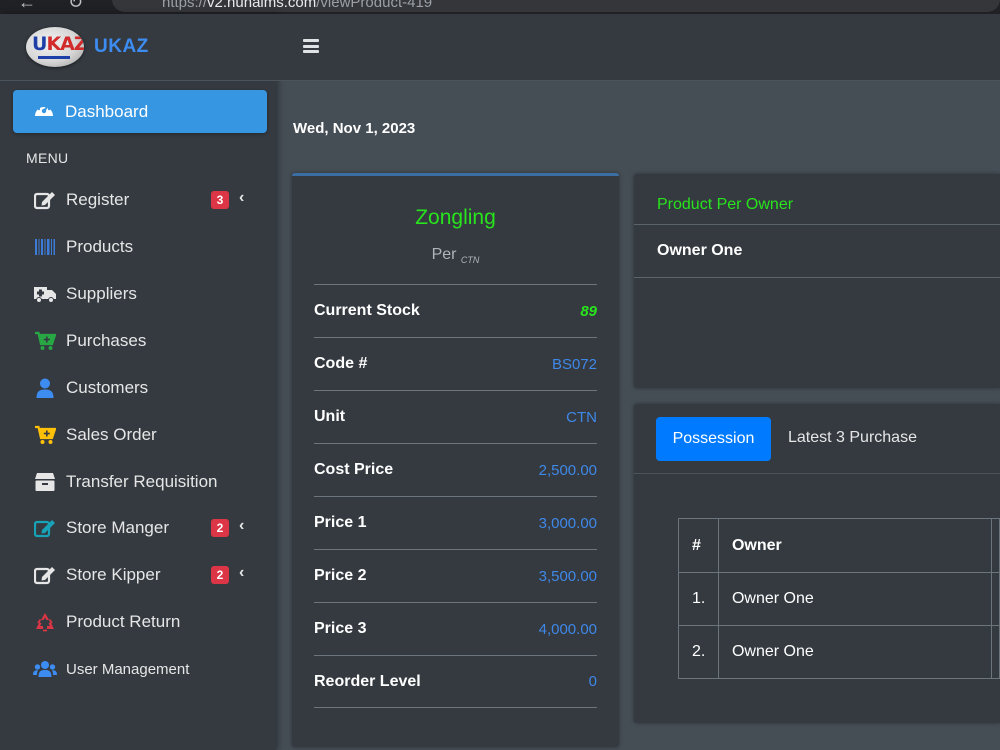 This screenshot has width=1000, height=750. I want to click on user-icon, so click(45, 388).